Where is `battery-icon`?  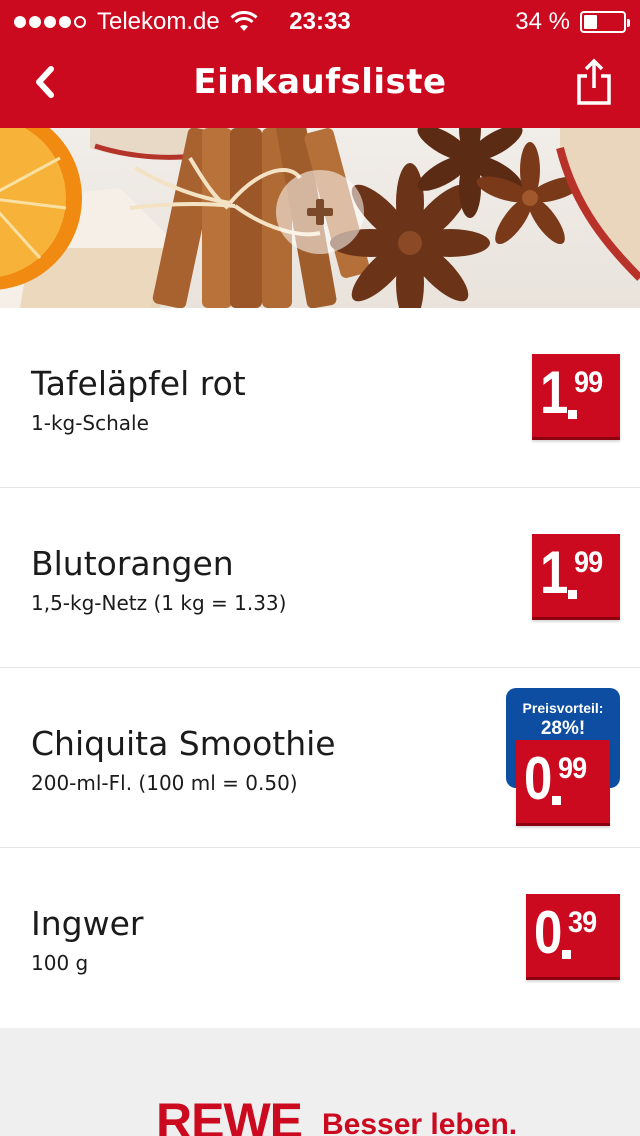 battery-icon is located at coordinates (605, 22).